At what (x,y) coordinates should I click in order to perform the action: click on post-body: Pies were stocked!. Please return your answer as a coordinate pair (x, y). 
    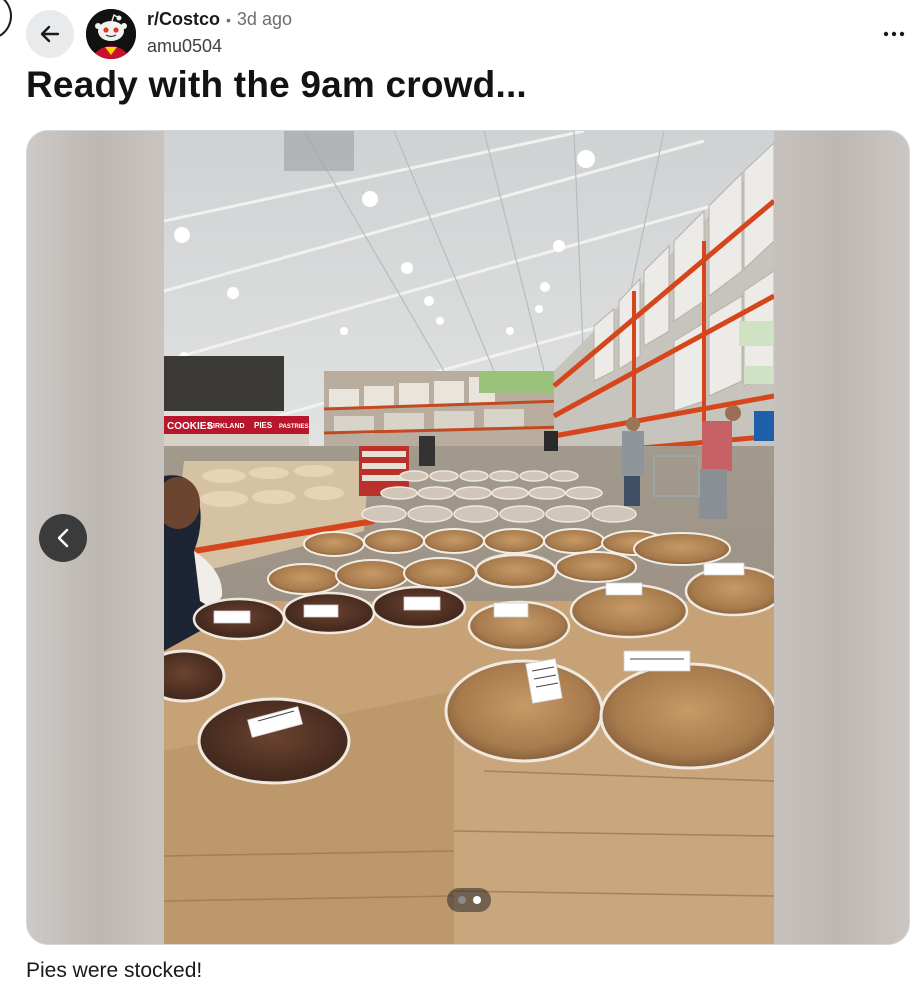
    Looking at the image, I should click on (114, 970).